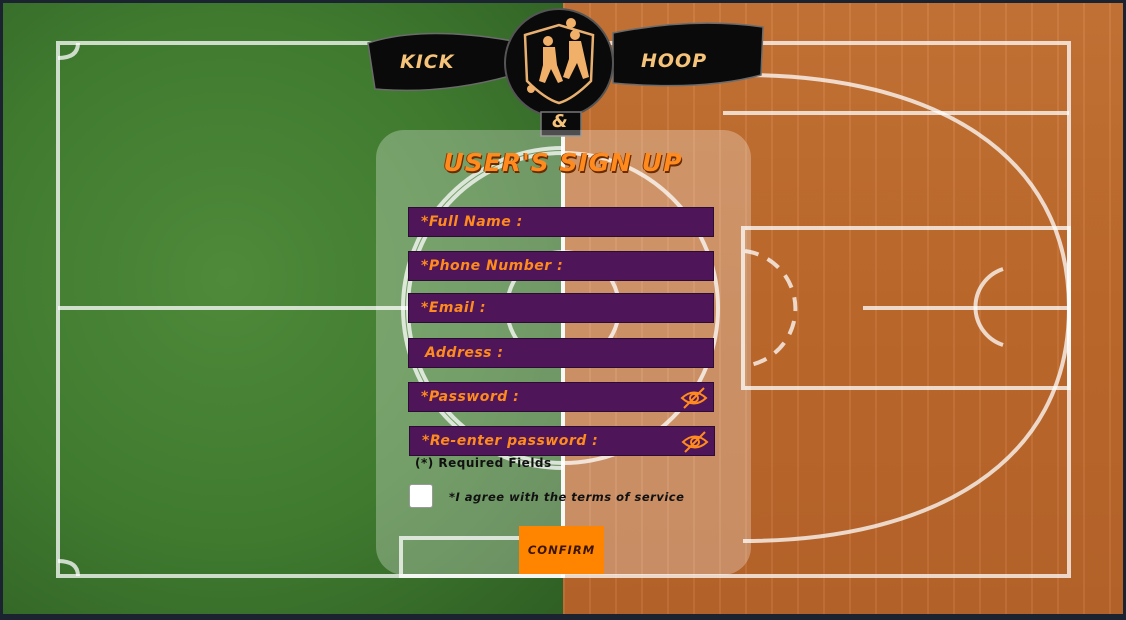 This screenshot has height=620, width=1126. I want to click on required-fields-note: (*) Required Fields, so click(483, 463).